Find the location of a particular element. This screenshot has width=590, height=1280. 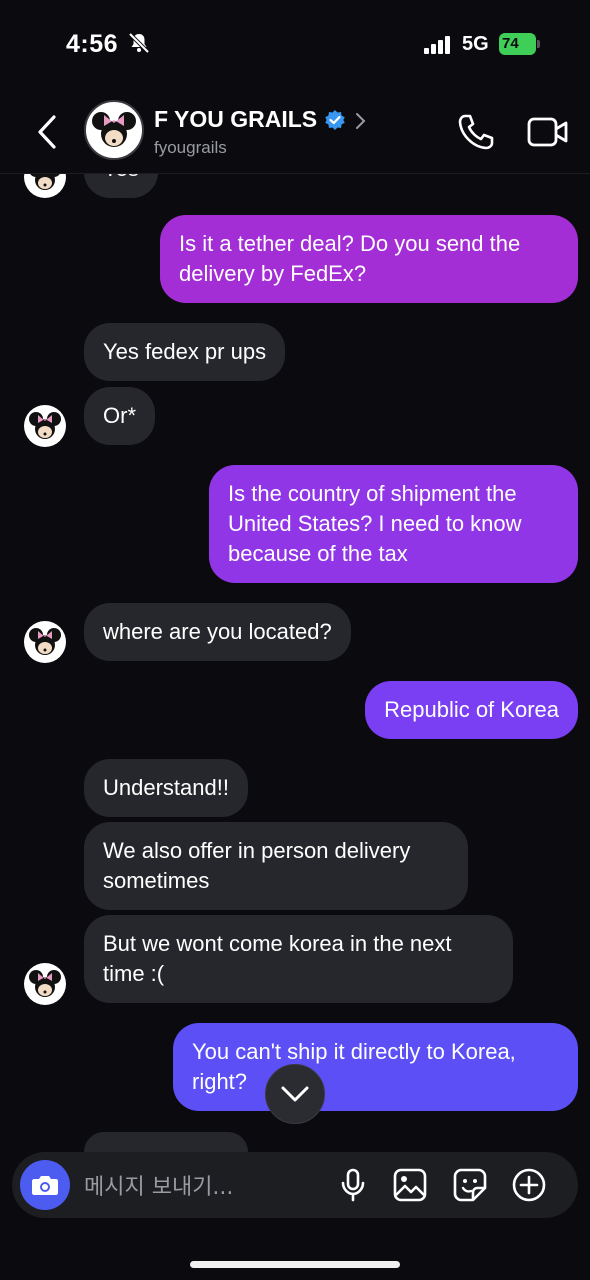

chevron-down-icon is located at coordinates (295, 1094).